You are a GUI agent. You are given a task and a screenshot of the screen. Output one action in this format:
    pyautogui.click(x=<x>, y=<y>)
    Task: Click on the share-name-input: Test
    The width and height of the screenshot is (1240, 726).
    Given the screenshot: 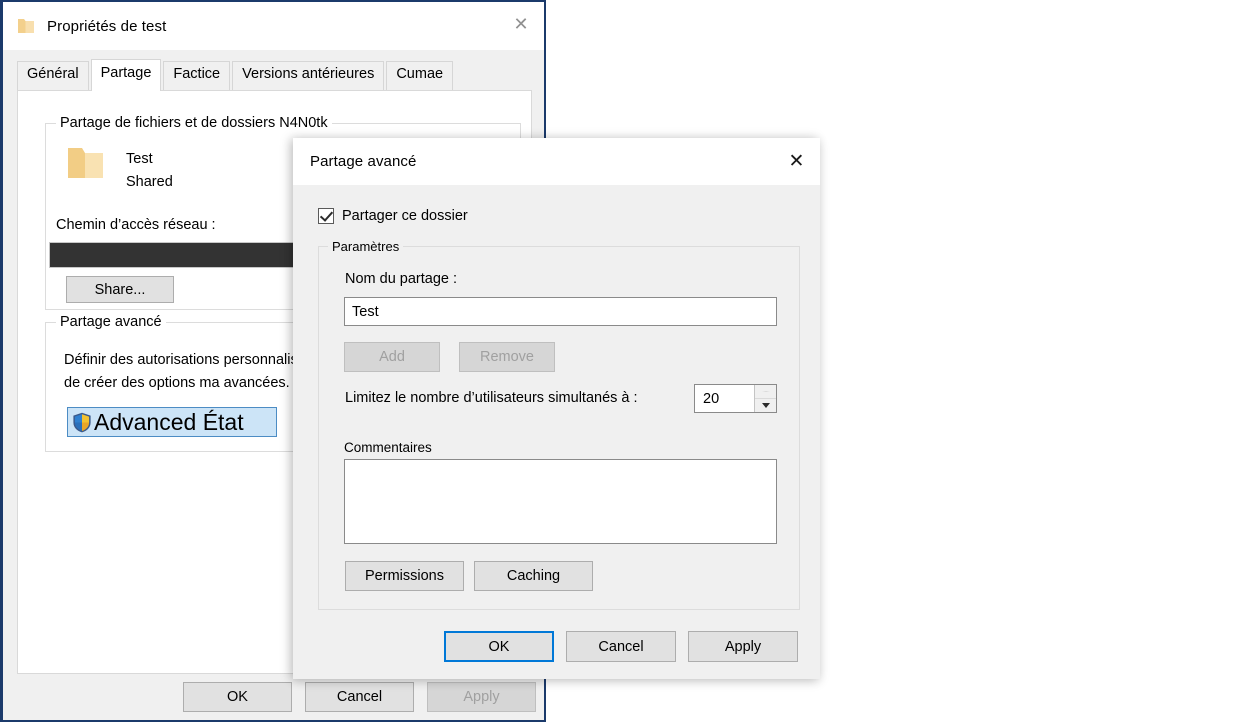 What is the action you would take?
    pyautogui.click(x=560, y=311)
    